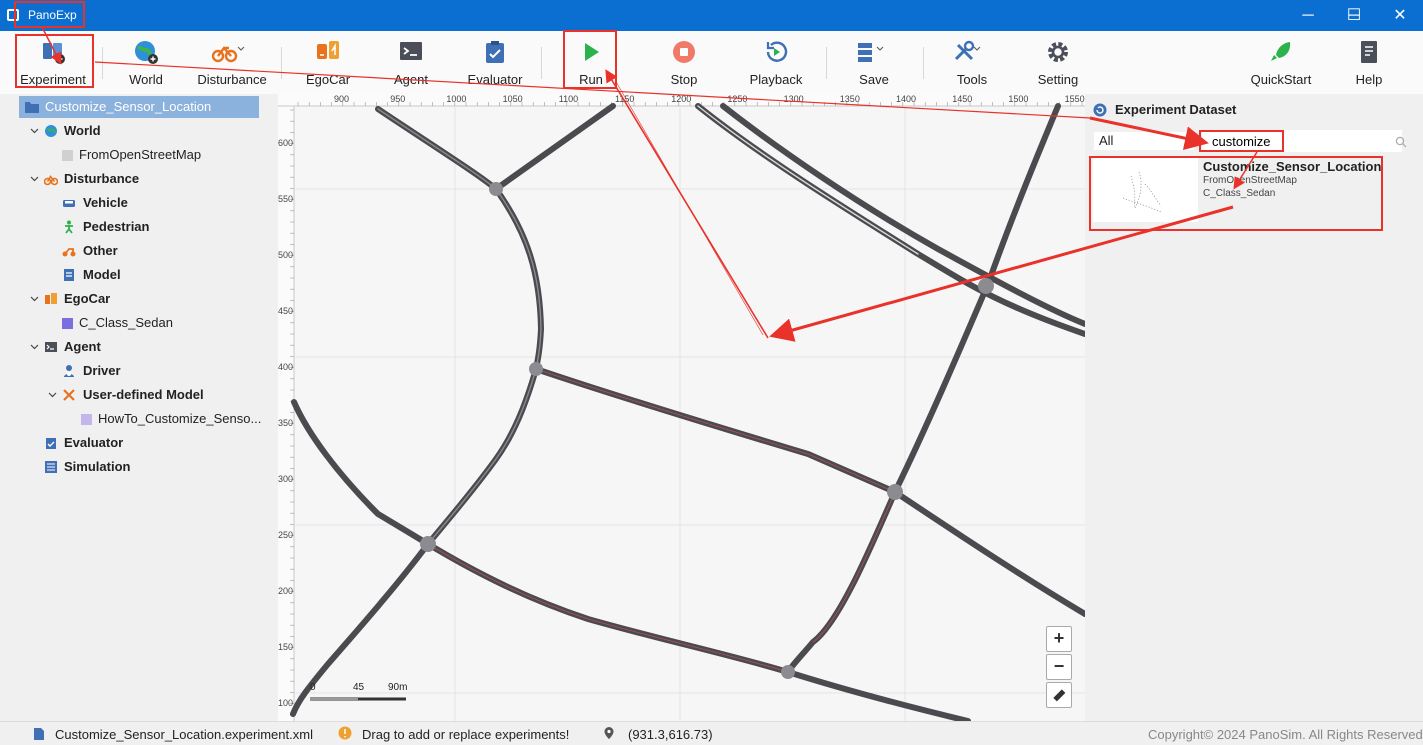 Image resolution: width=1423 pixels, height=745 pixels. I want to click on ruler-x-label: 900, so click(342, 99).